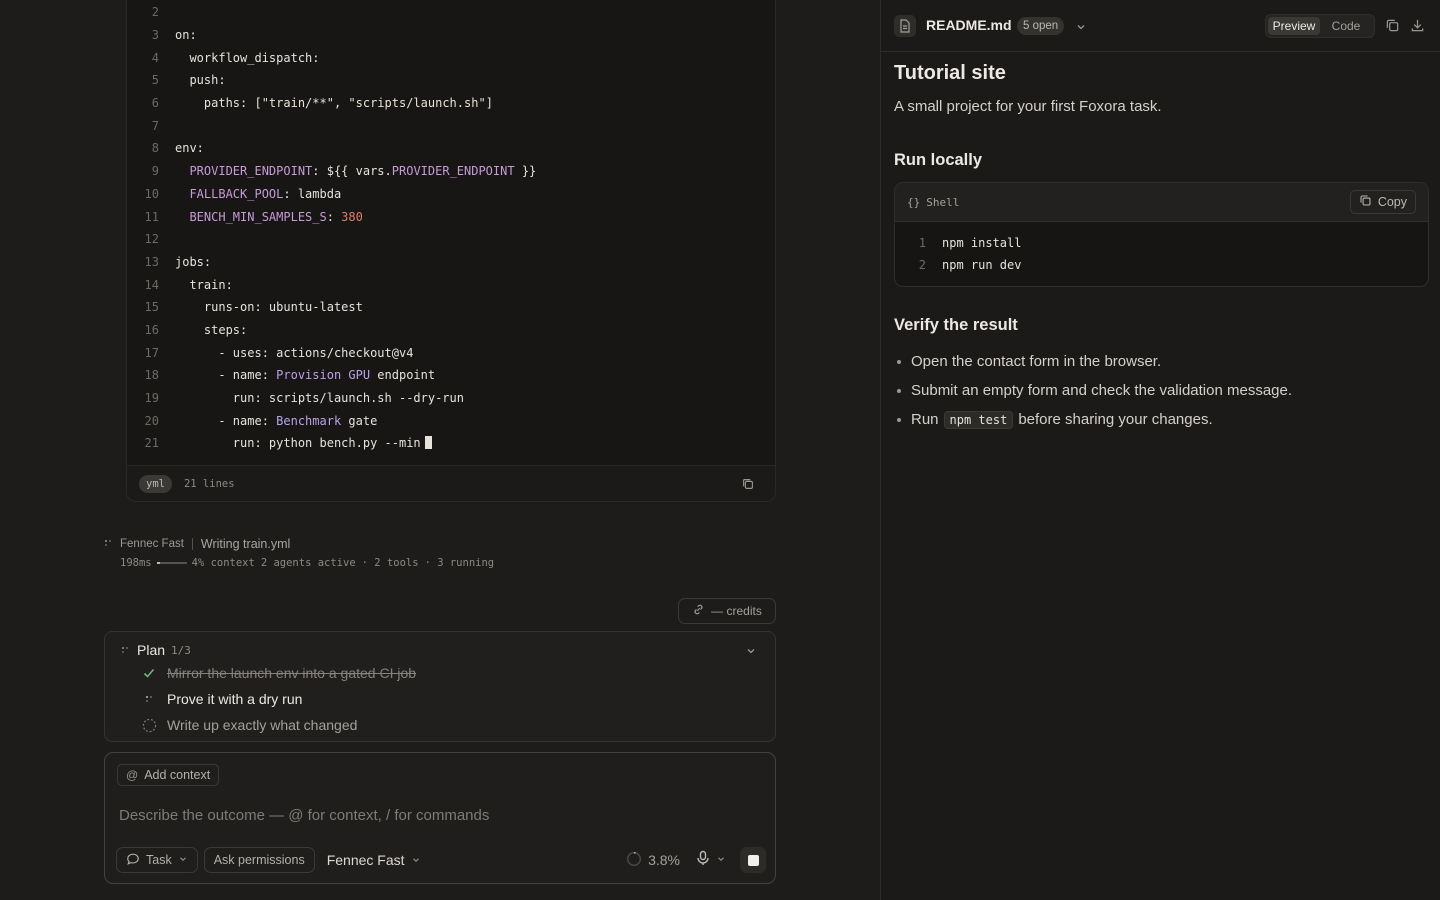 Image resolution: width=1440 pixels, height=900 pixels. What do you see at coordinates (938, 160) in the screenshot?
I see `section-heading: Run locally` at bounding box center [938, 160].